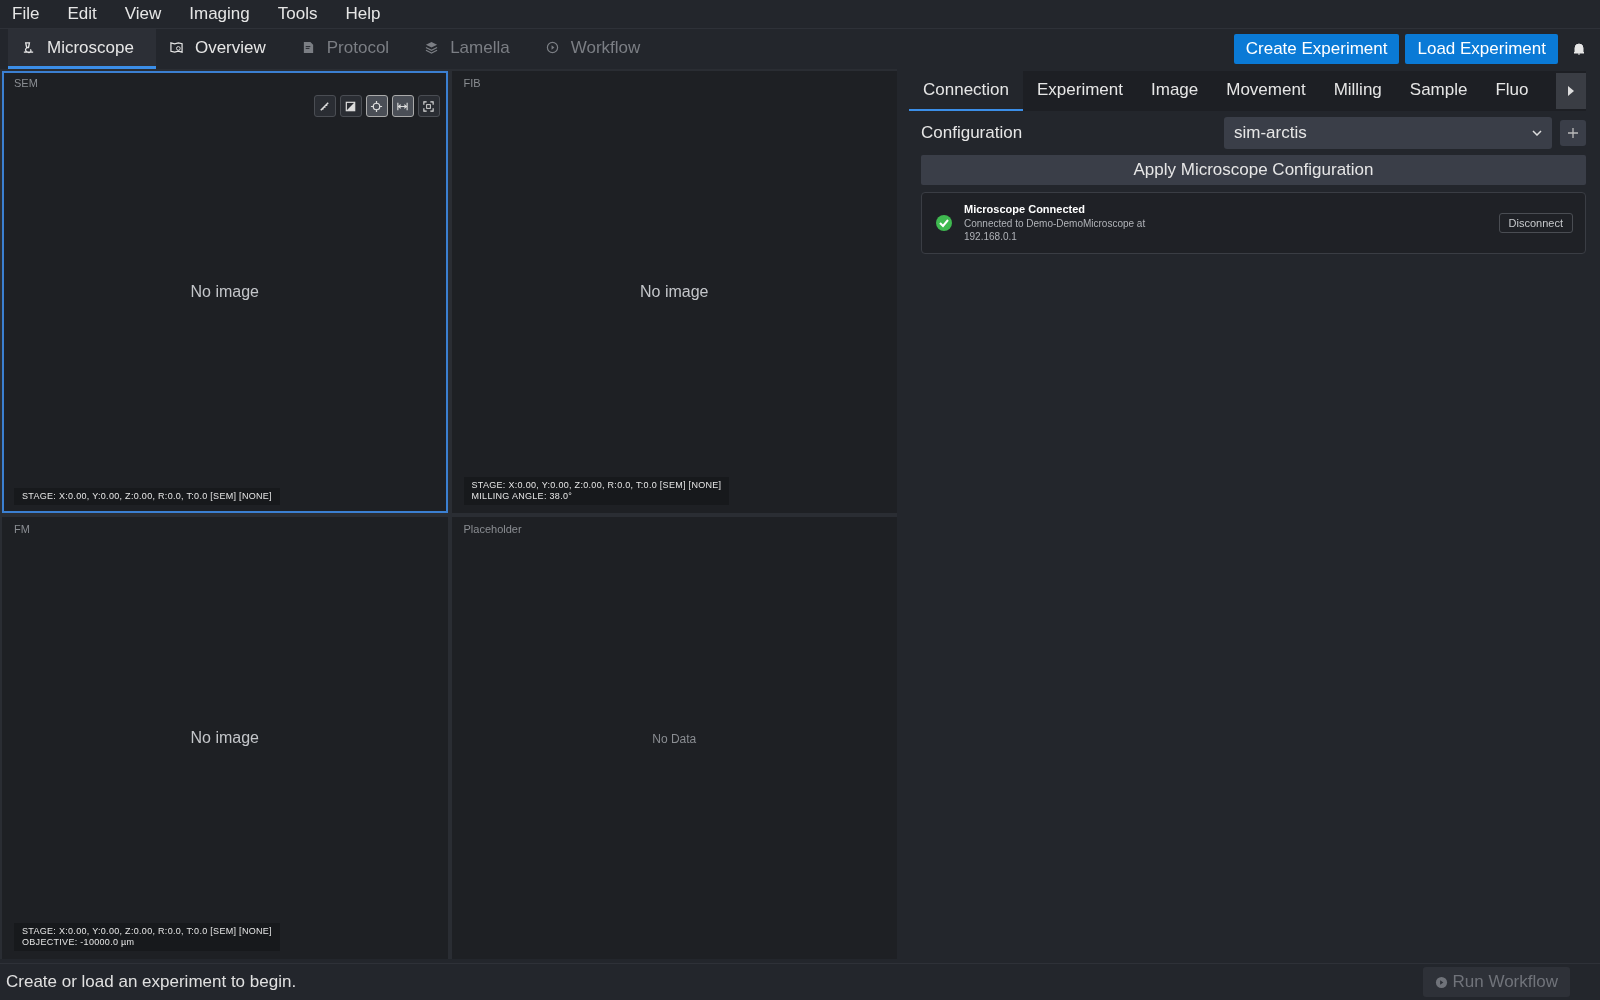 The height and width of the screenshot is (1000, 1600). Describe the element at coordinates (297, 14) in the screenshot. I see `menu-item: Tools` at that location.